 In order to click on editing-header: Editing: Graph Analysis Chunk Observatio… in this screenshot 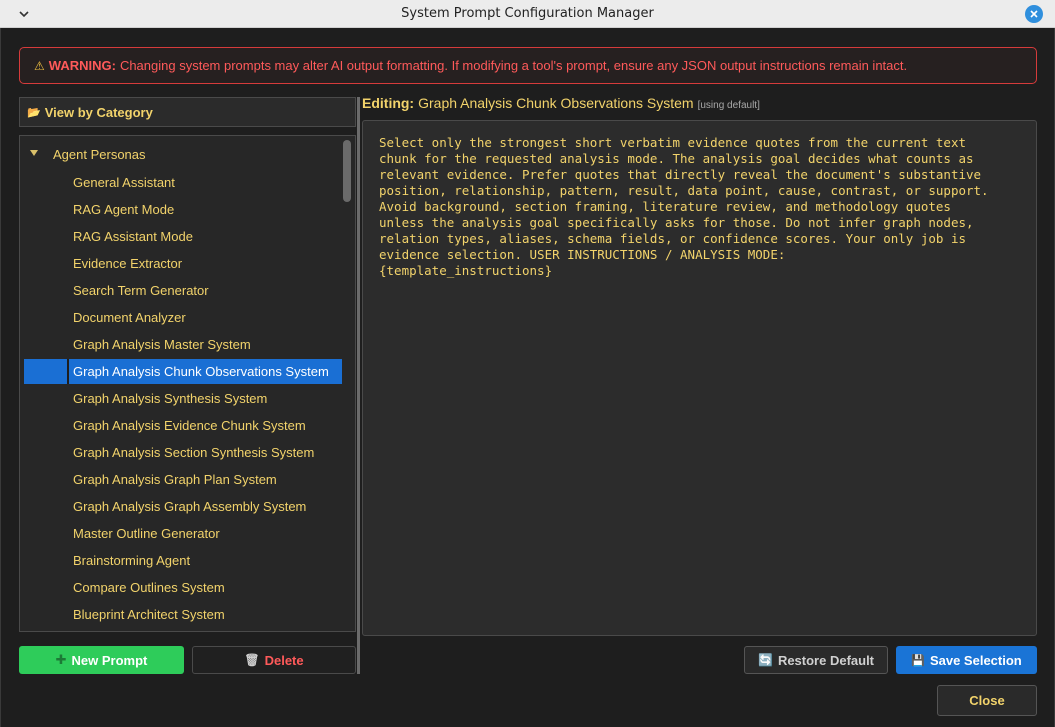, I will do `click(561, 105)`.